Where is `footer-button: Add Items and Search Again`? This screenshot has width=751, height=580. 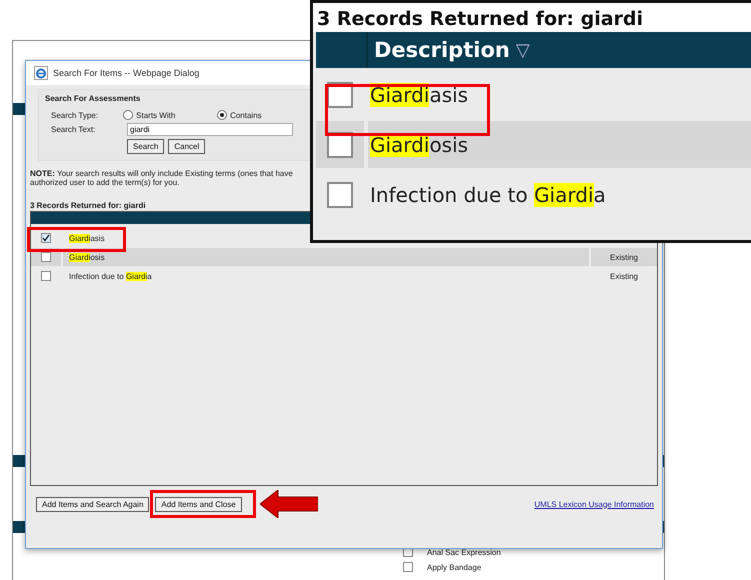 footer-button: Add Items and Search Again is located at coordinates (93, 504).